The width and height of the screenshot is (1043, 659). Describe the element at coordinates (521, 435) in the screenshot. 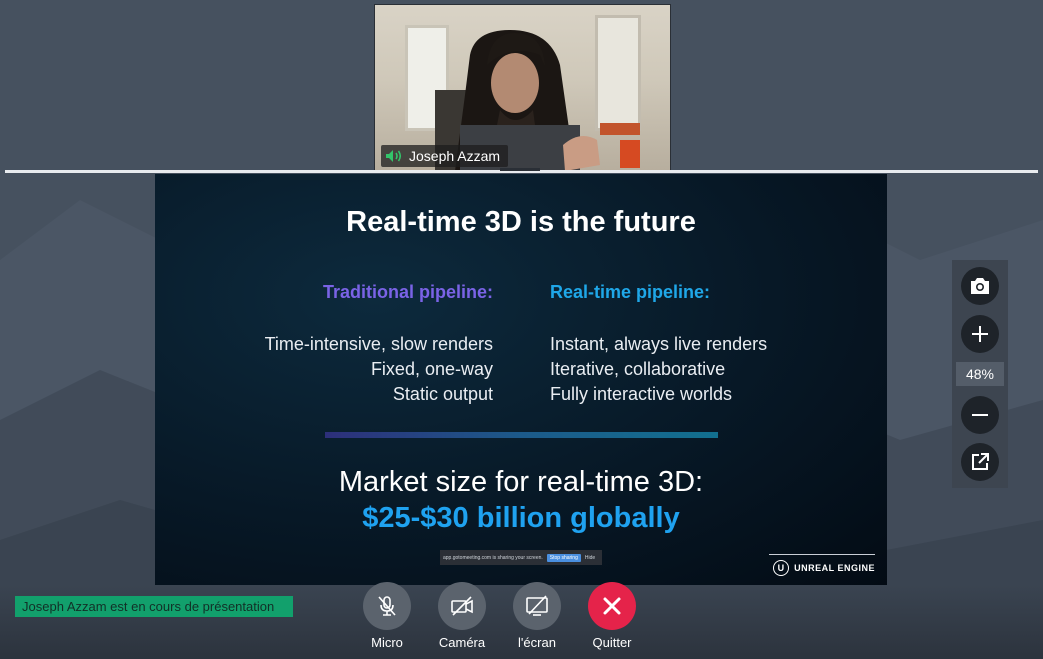

I see `divider-bar` at that location.